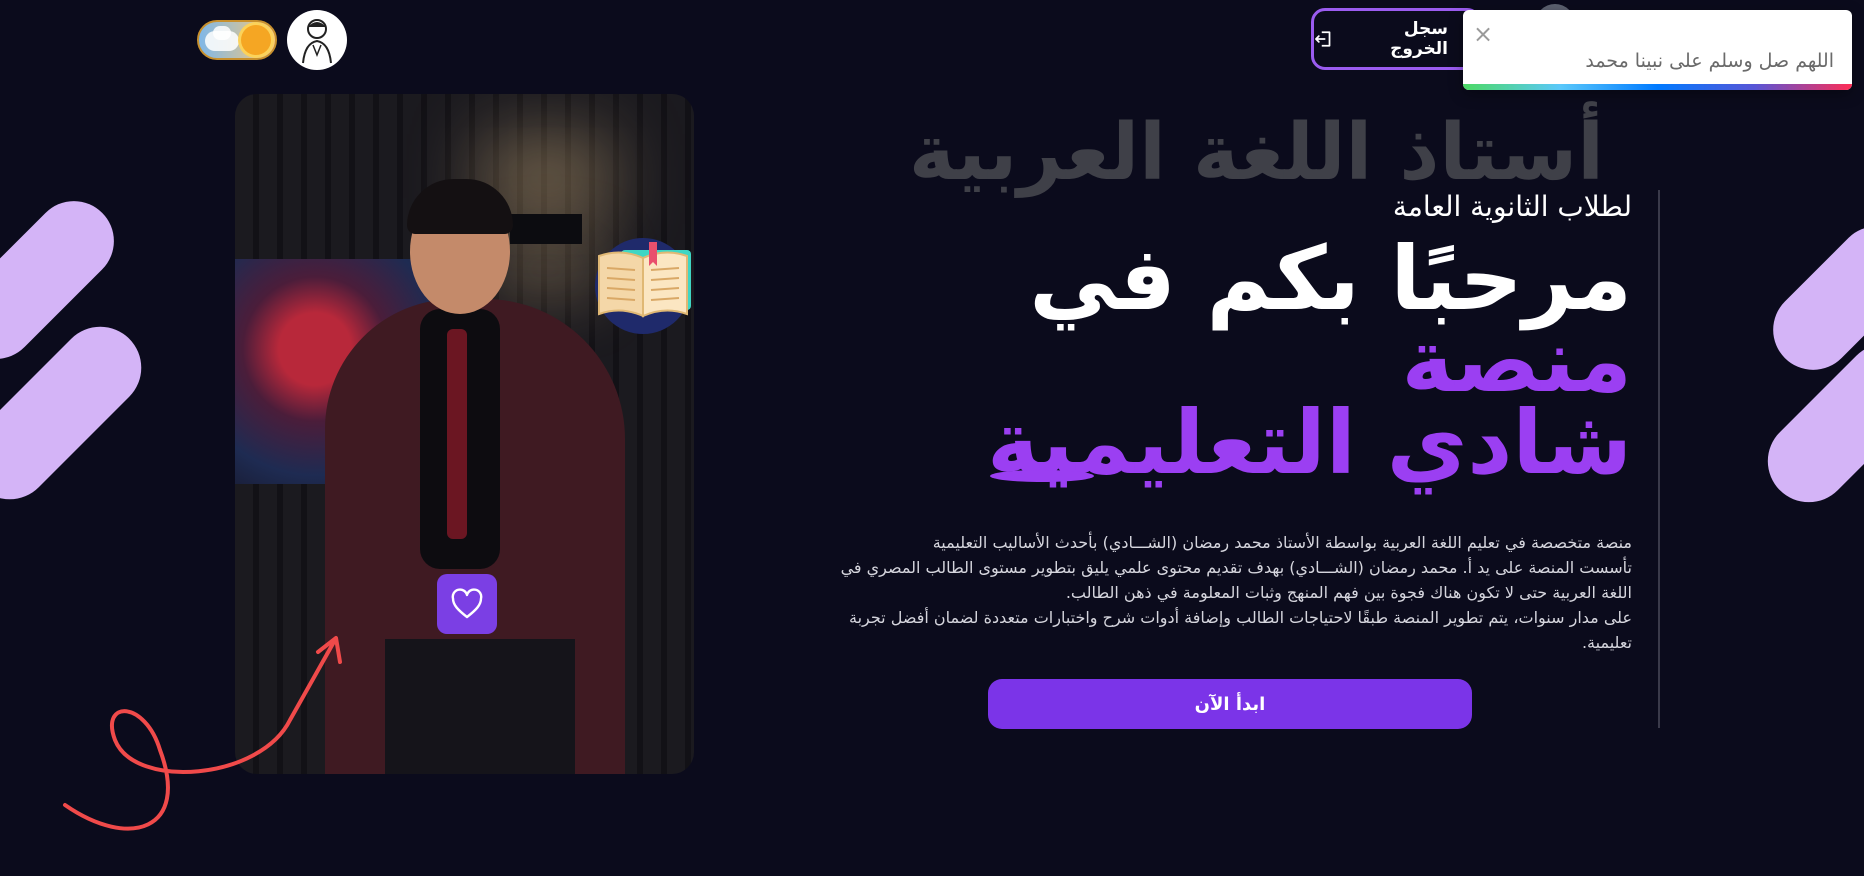 The width and height of the screenshot is (1864, 876). What do you see at coordinates (460, 206) in the screenshot?
I see `teacher-hair` at bounding box center [460, 206].